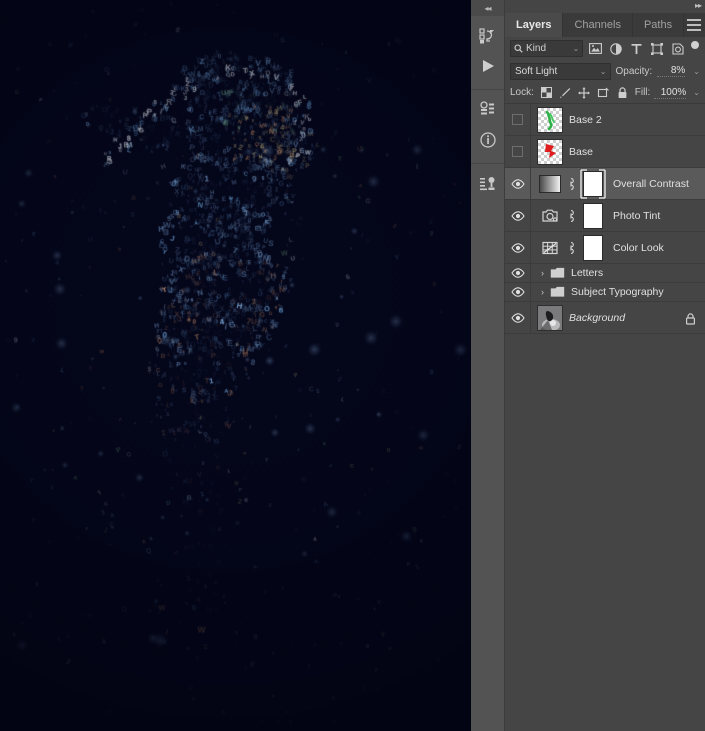 Image resolution: width=705 pixels, height=731 pixels. I want to click on filter-type-icon, so click(637, 48).